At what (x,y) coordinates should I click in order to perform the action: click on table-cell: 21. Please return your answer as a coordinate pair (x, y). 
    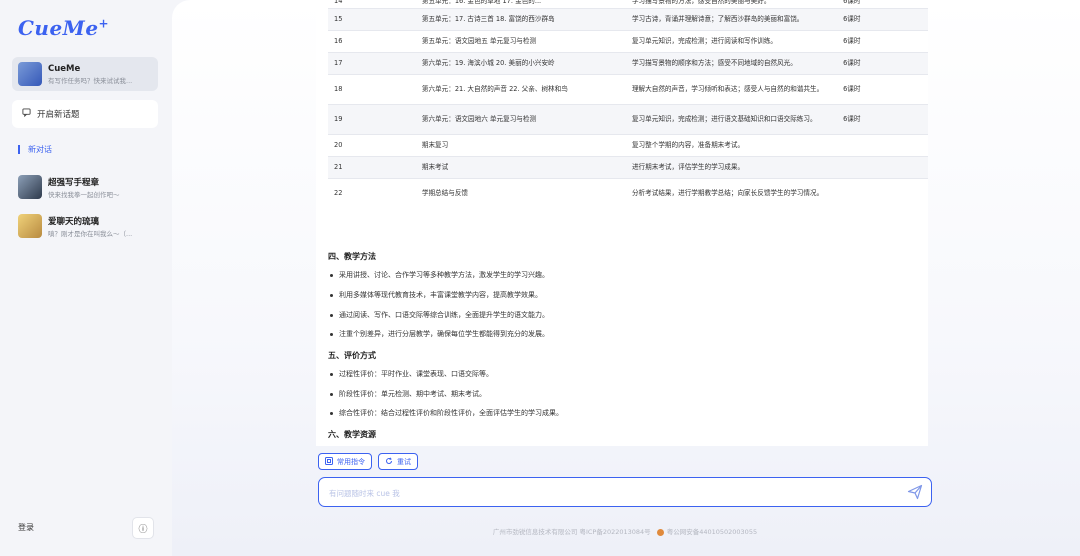
    Looking at the image, I should click on (372, 167).